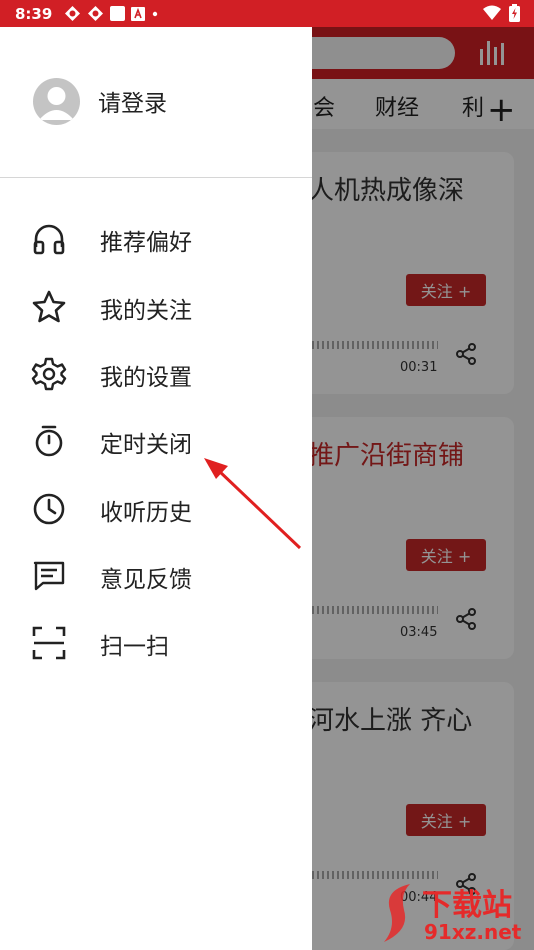 The height and width of the screenshot is (950, 534). I want to click on watermark-logo: 下载站 91xz.net, so click(455, 913).